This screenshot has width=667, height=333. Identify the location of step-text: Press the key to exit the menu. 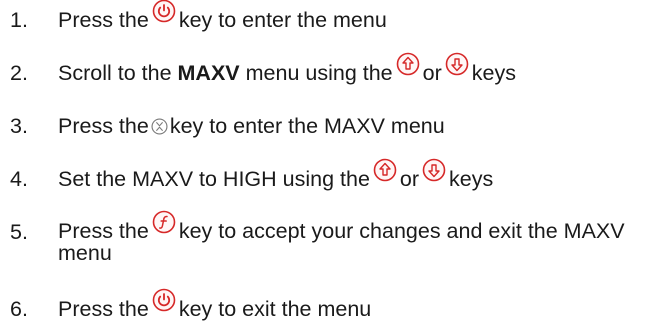
(357, 309).